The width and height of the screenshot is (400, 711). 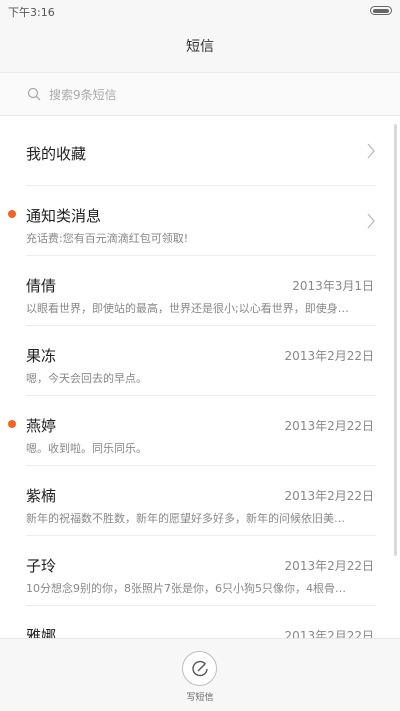 I want to click on search-icon, so click(x=34, y=94).